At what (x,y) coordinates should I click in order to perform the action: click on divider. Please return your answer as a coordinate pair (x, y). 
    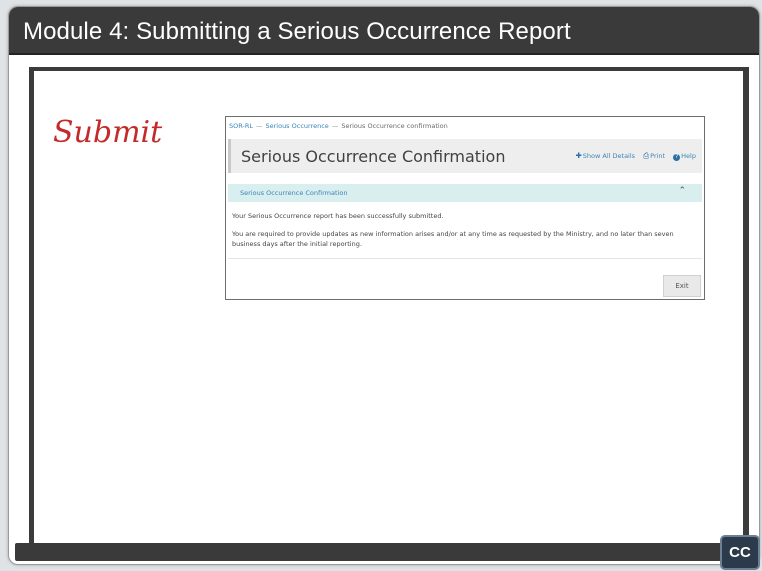
    Looking at the image, I should click on (465, 258).